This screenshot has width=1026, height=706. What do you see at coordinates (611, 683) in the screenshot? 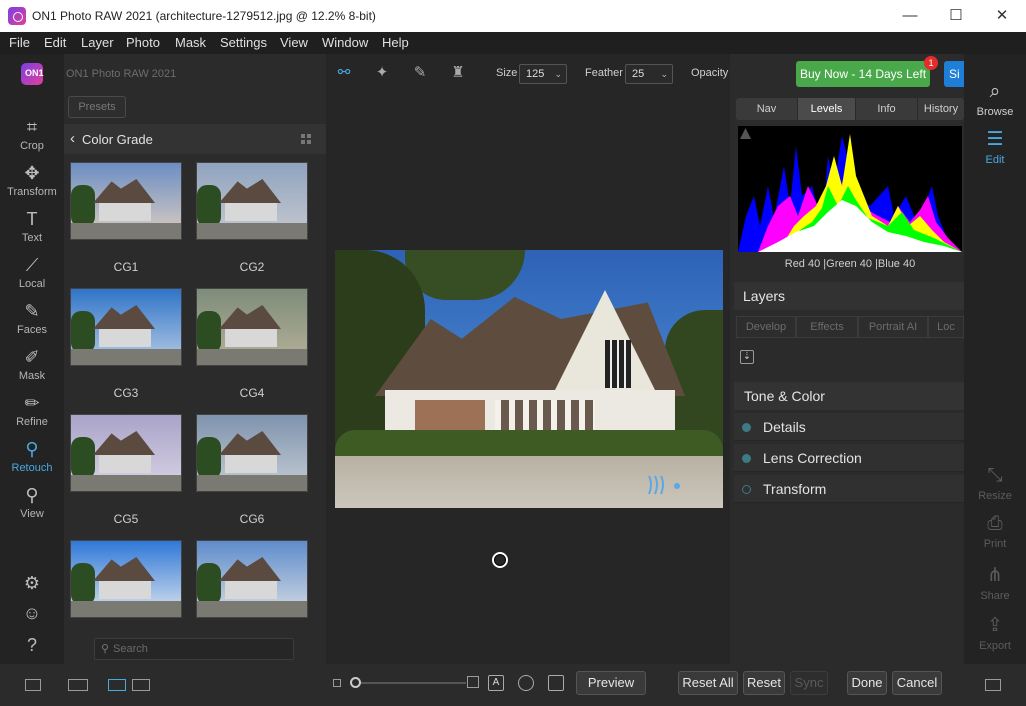
I see `preview-button: Preview` at bounding box center [611, 683].